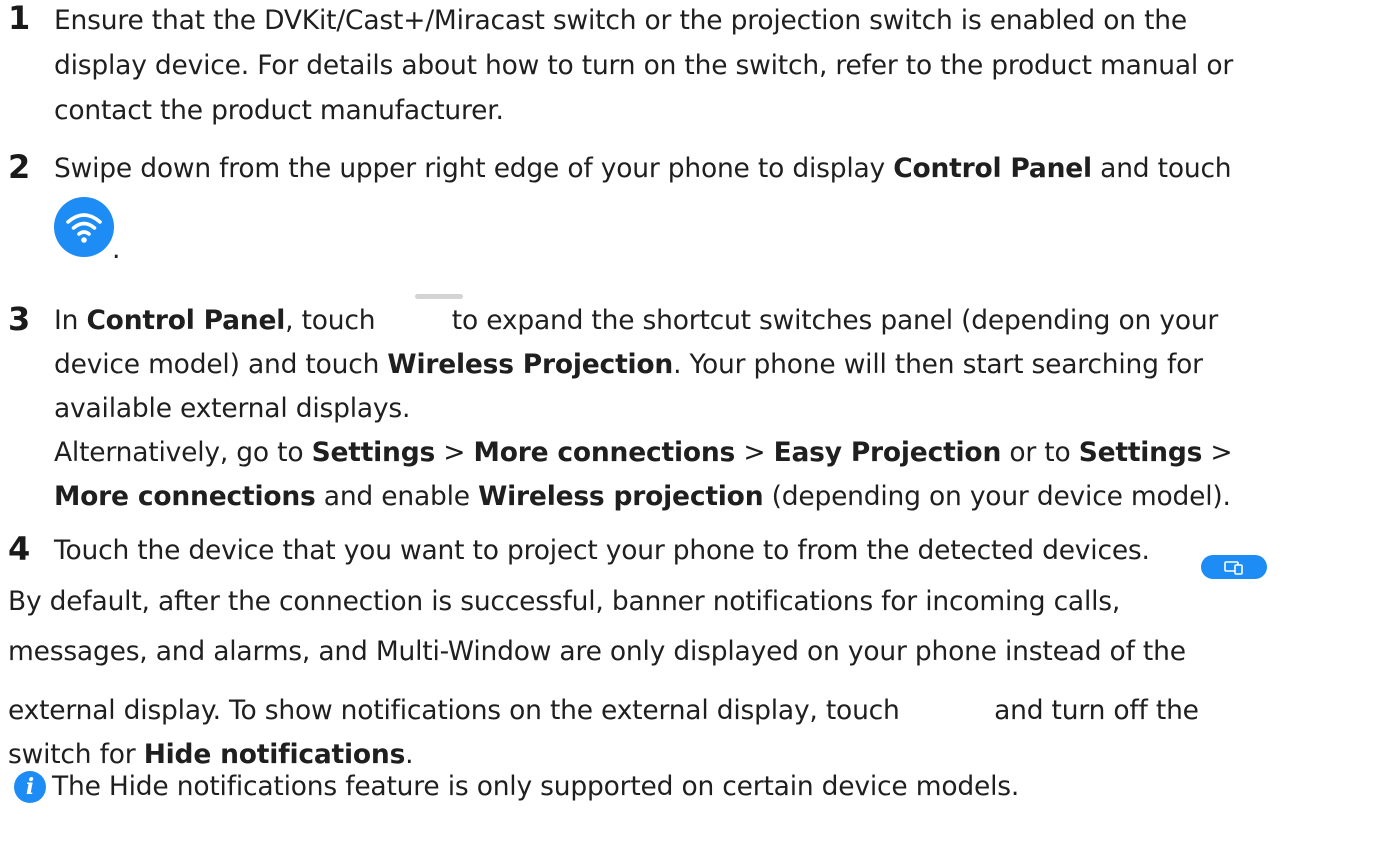 The width and height of the screenshot is (1391, 845). I want to click on step-3-text-h: >, so click(754, 452).